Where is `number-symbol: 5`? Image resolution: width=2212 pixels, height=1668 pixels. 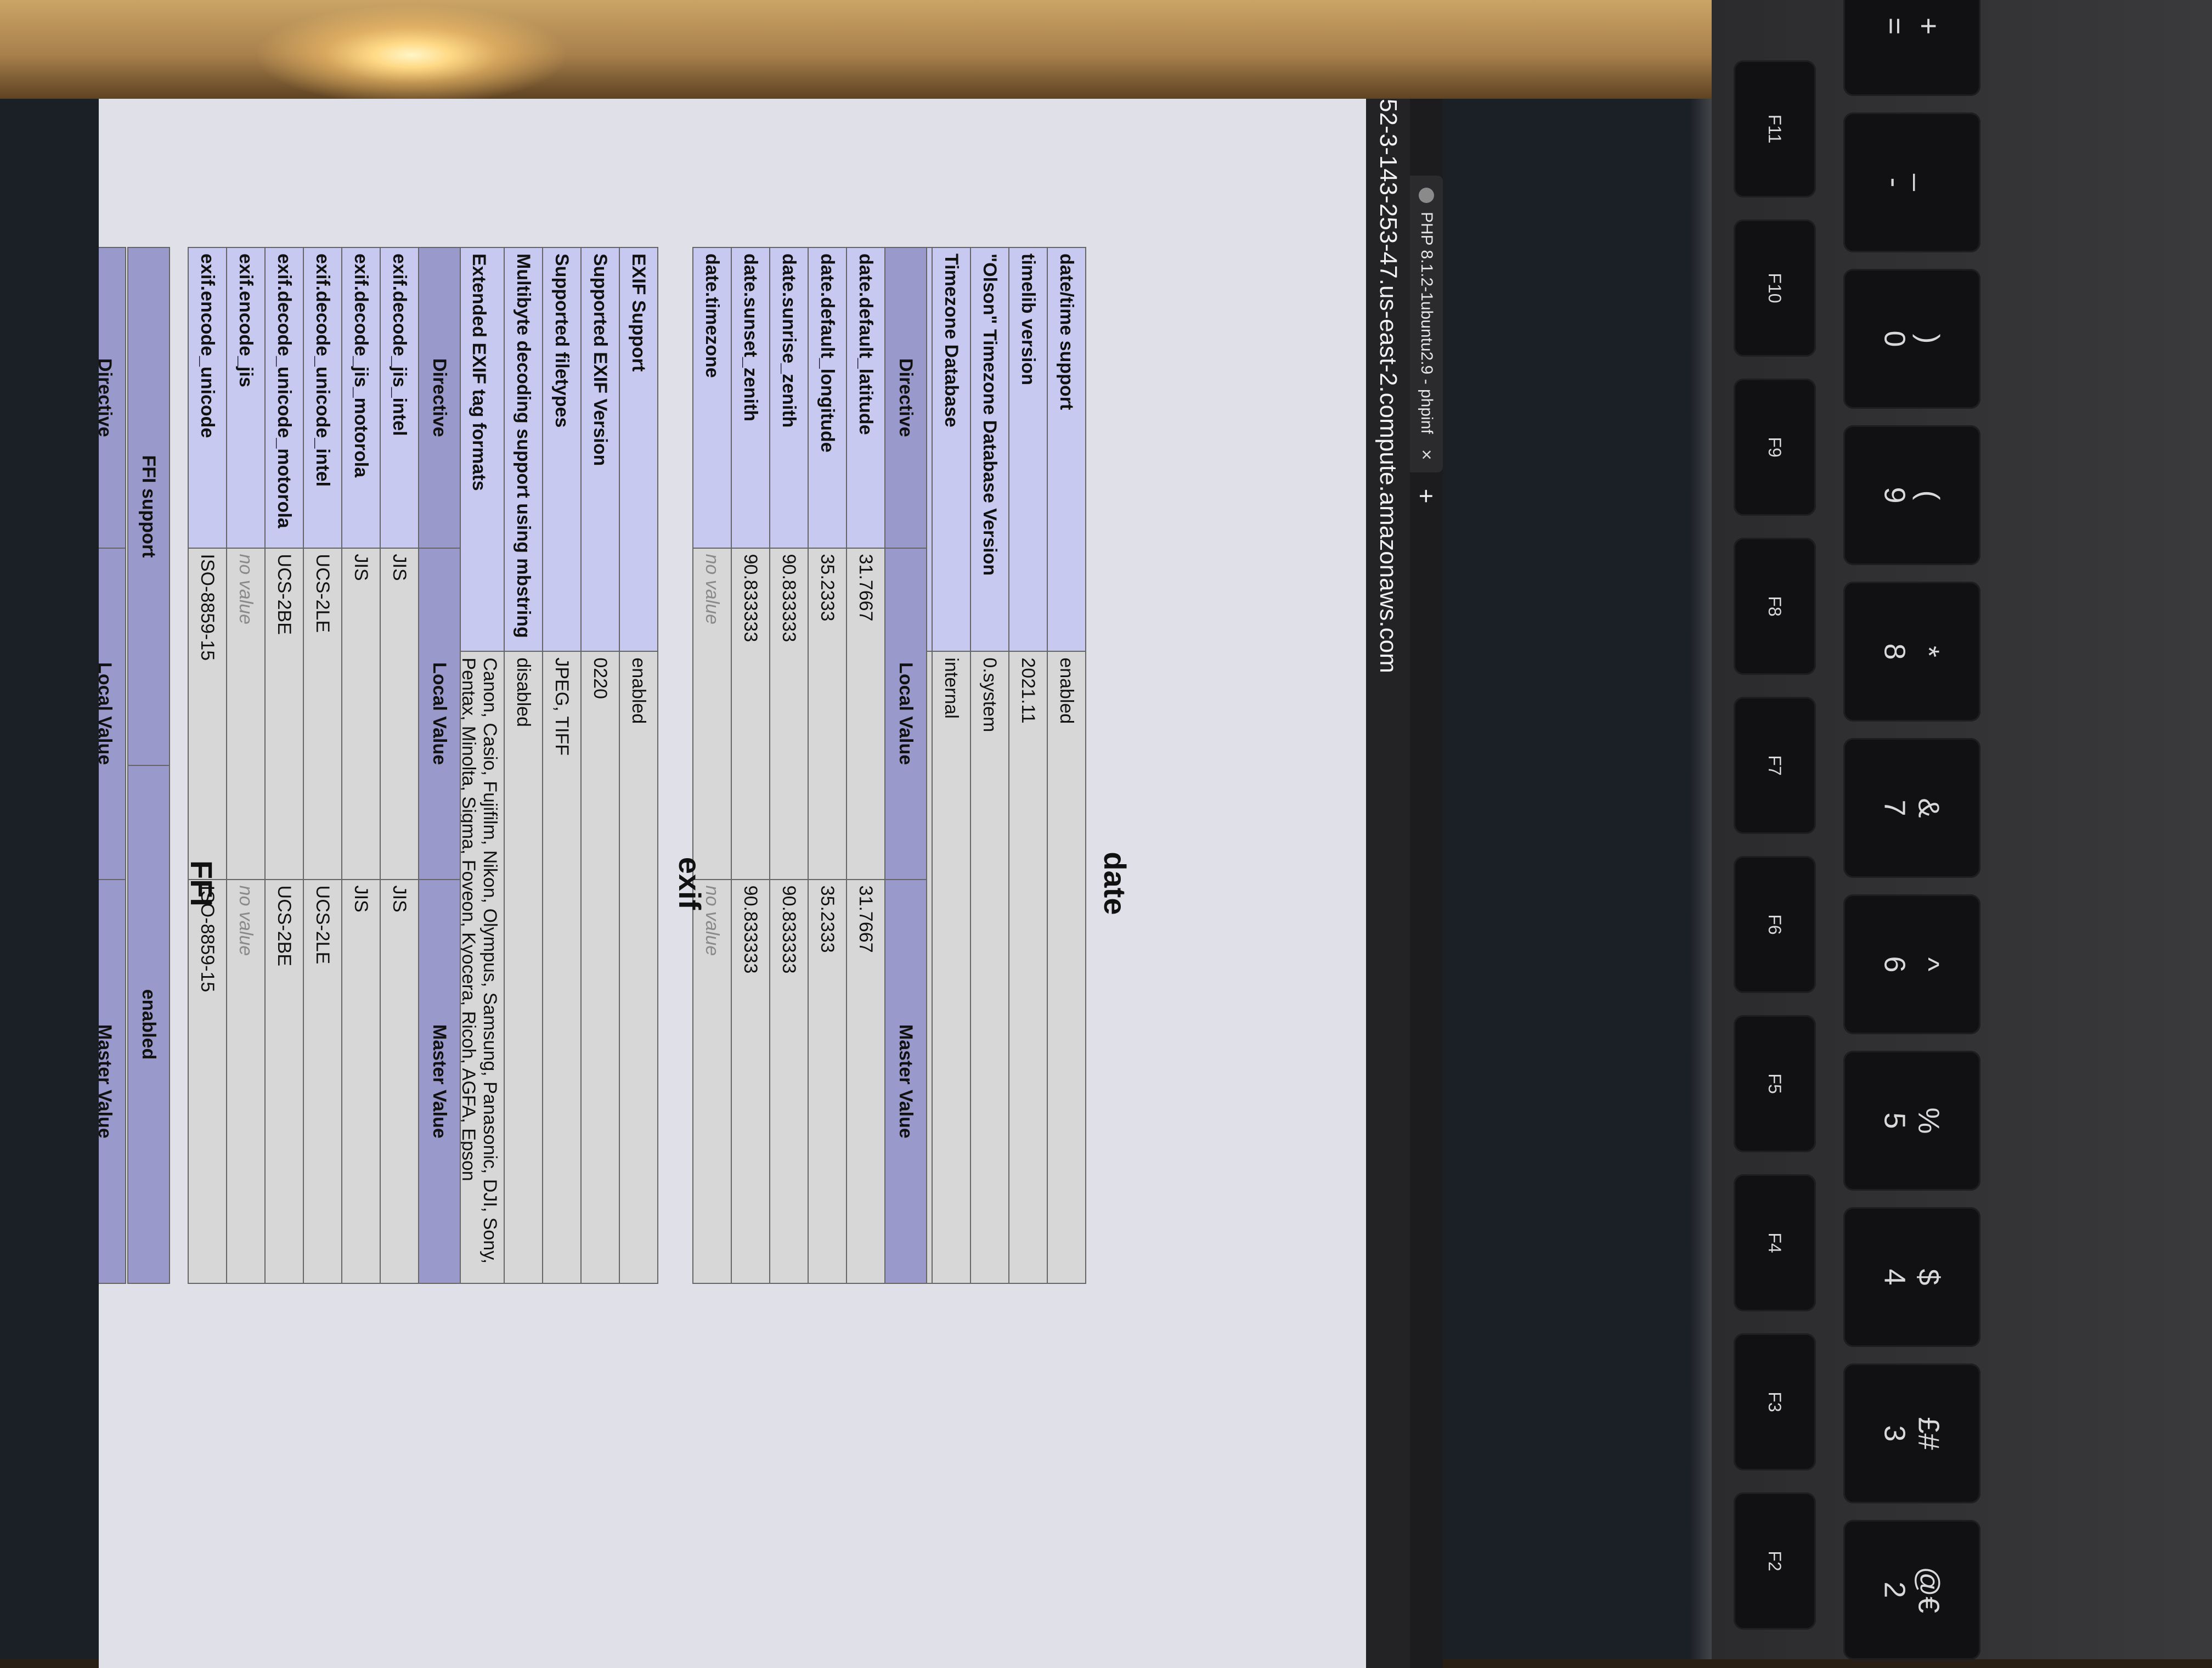 number-symbol: 5 is located at coordinates (1895, 1120).